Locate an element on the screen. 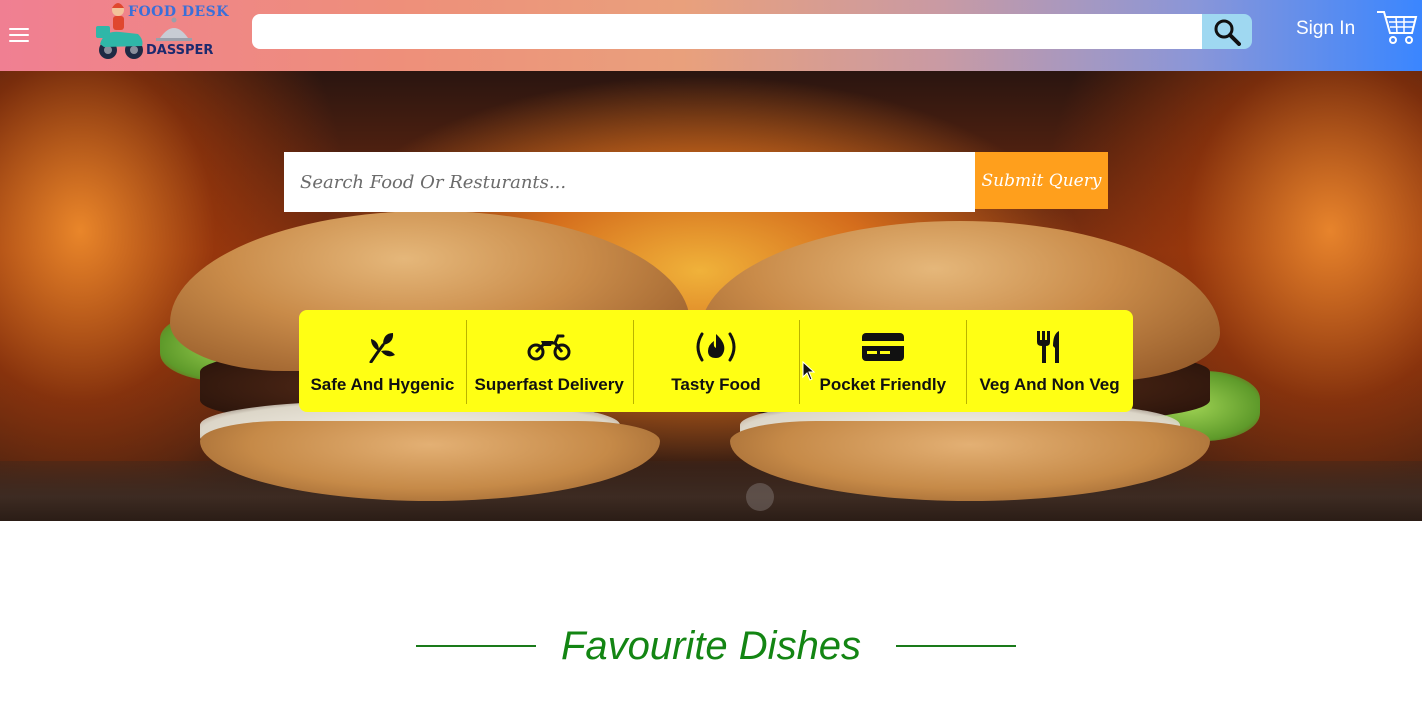 This screenshot has height=717, width=1422. hamburger-icon is located at coordinates (19, 35).